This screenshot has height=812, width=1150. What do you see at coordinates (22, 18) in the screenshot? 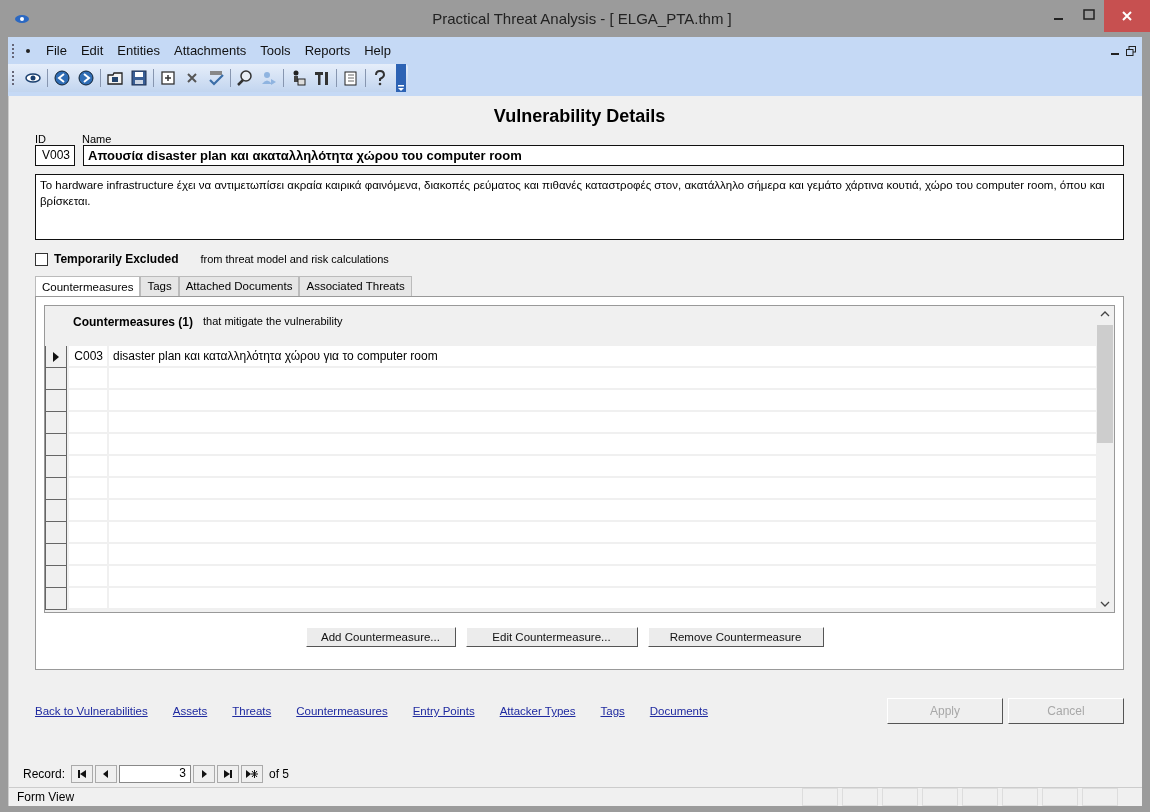
I see `eye-icon` at bounding box center [22, 18].